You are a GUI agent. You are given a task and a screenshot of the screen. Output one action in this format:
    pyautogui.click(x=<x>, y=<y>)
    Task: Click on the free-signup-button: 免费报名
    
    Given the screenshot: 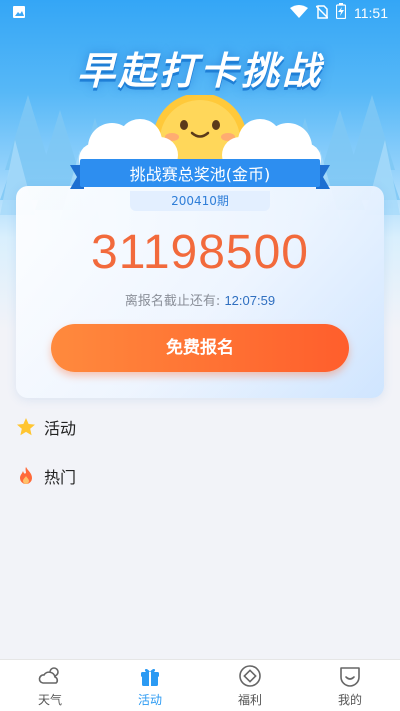 What is the action you would take?
    pyautogui.click(x=200, y=348)
    